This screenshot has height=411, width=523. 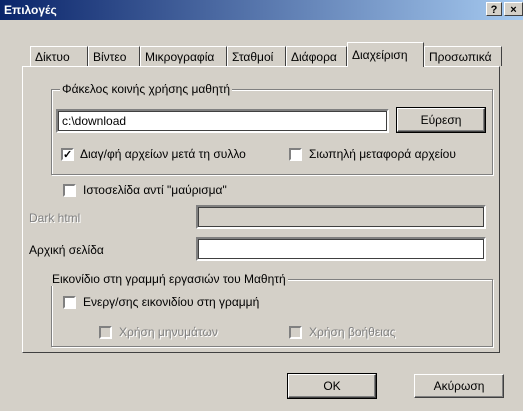 I want to click on help-button: ?, so click(x=494, y=9).